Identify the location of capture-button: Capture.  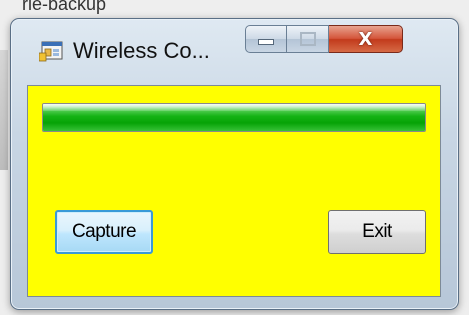
(104, 232).